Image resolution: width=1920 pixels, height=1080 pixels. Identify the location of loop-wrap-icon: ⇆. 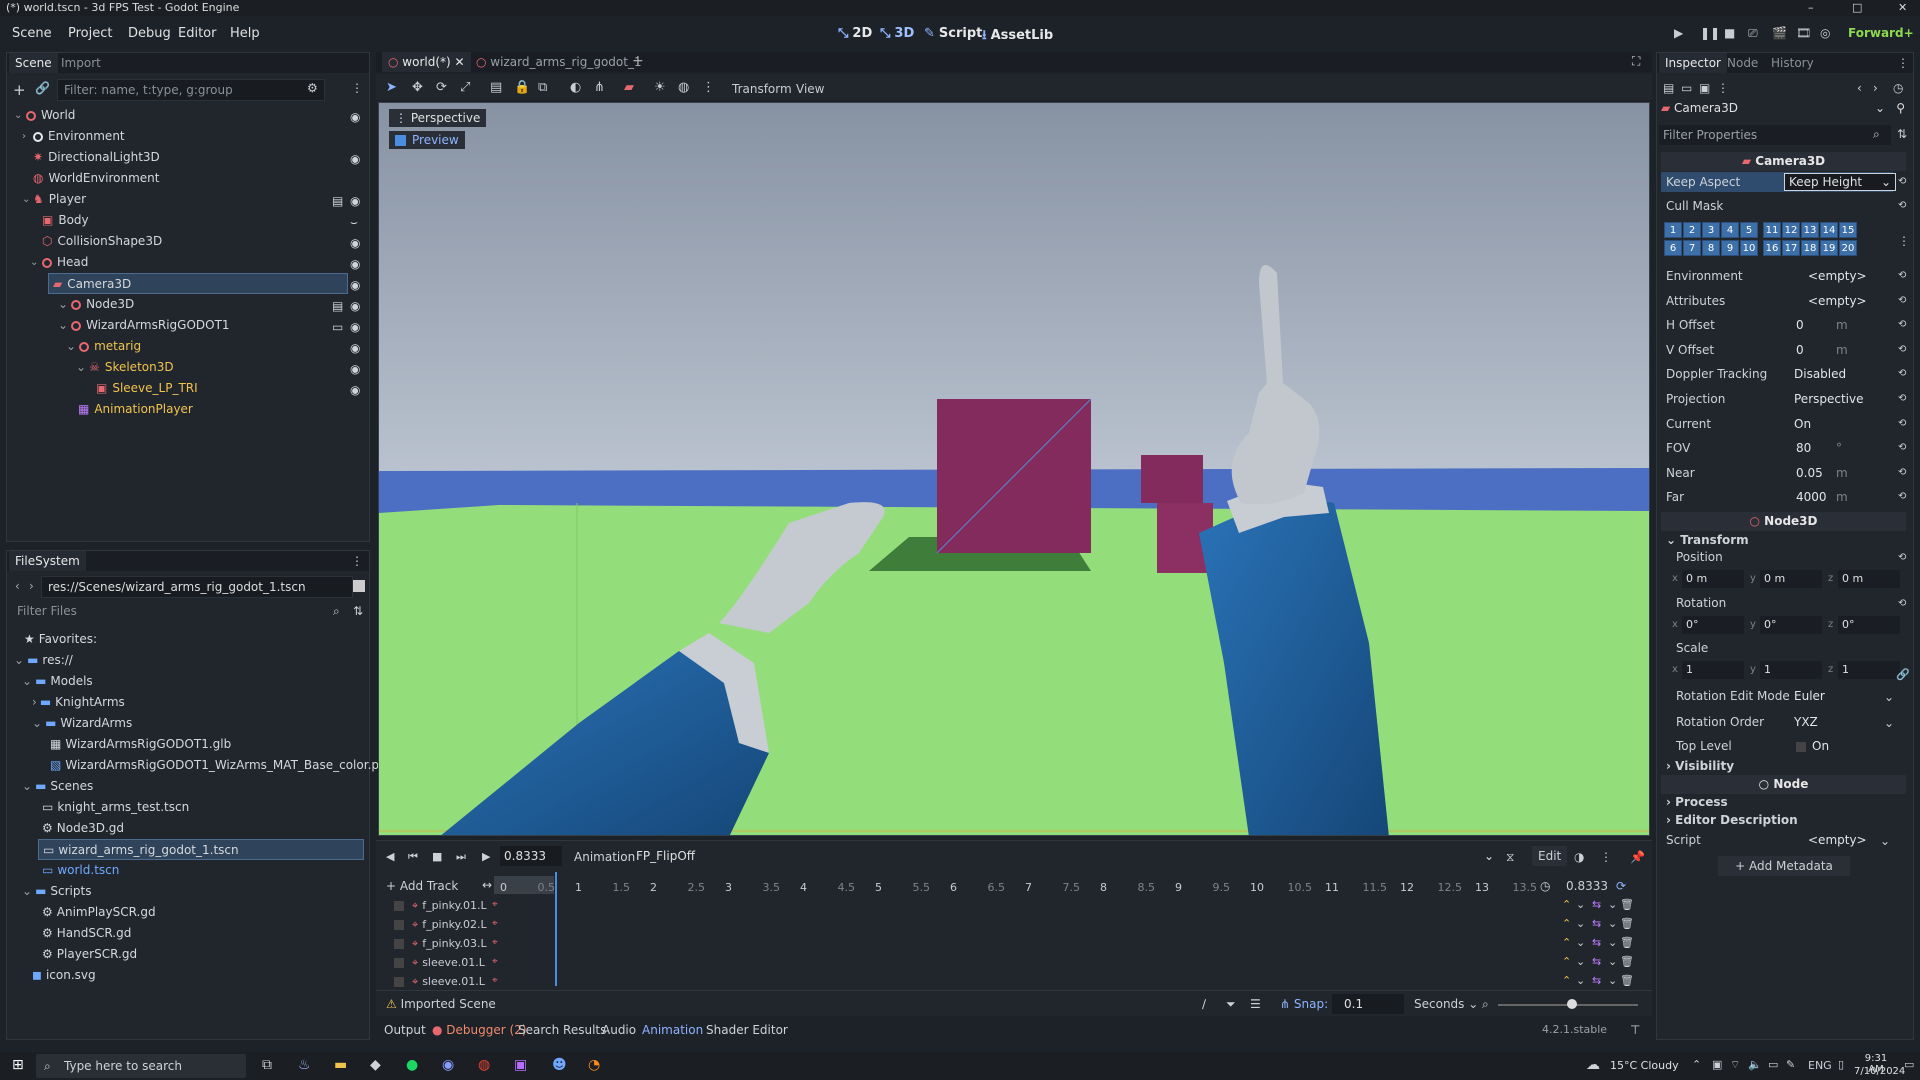
(1596, 904).